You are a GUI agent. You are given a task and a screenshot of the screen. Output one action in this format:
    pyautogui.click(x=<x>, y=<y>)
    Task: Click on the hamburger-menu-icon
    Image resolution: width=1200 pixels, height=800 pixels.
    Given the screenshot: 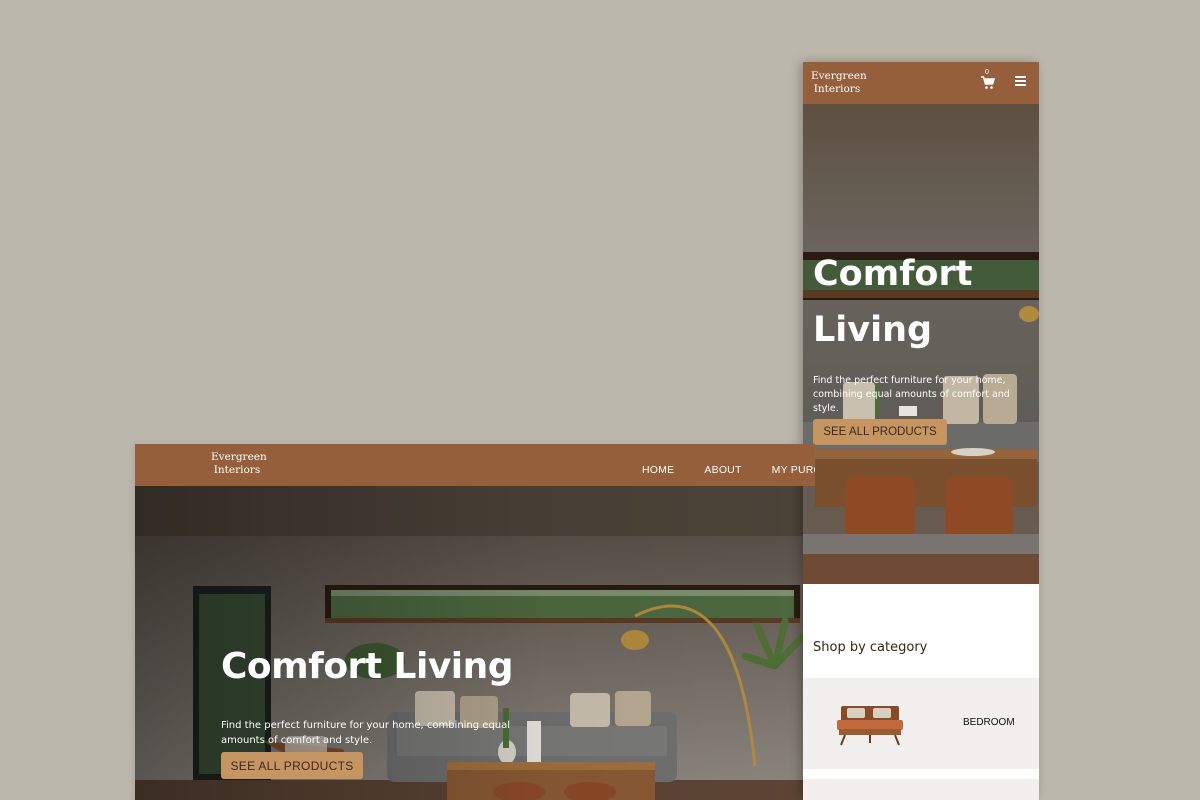 What is the action you would take?
    pyautogui.click(x=1020, y=81)
    